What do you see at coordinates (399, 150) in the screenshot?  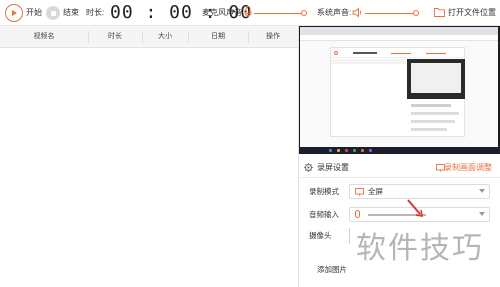 I see `preview-taskbar` at bounding box center [399, 150].